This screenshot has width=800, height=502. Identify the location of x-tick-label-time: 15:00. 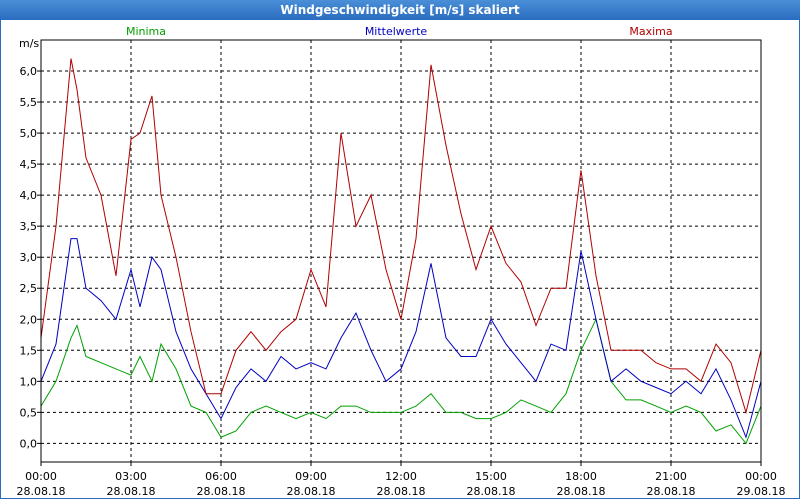
(491, 476).